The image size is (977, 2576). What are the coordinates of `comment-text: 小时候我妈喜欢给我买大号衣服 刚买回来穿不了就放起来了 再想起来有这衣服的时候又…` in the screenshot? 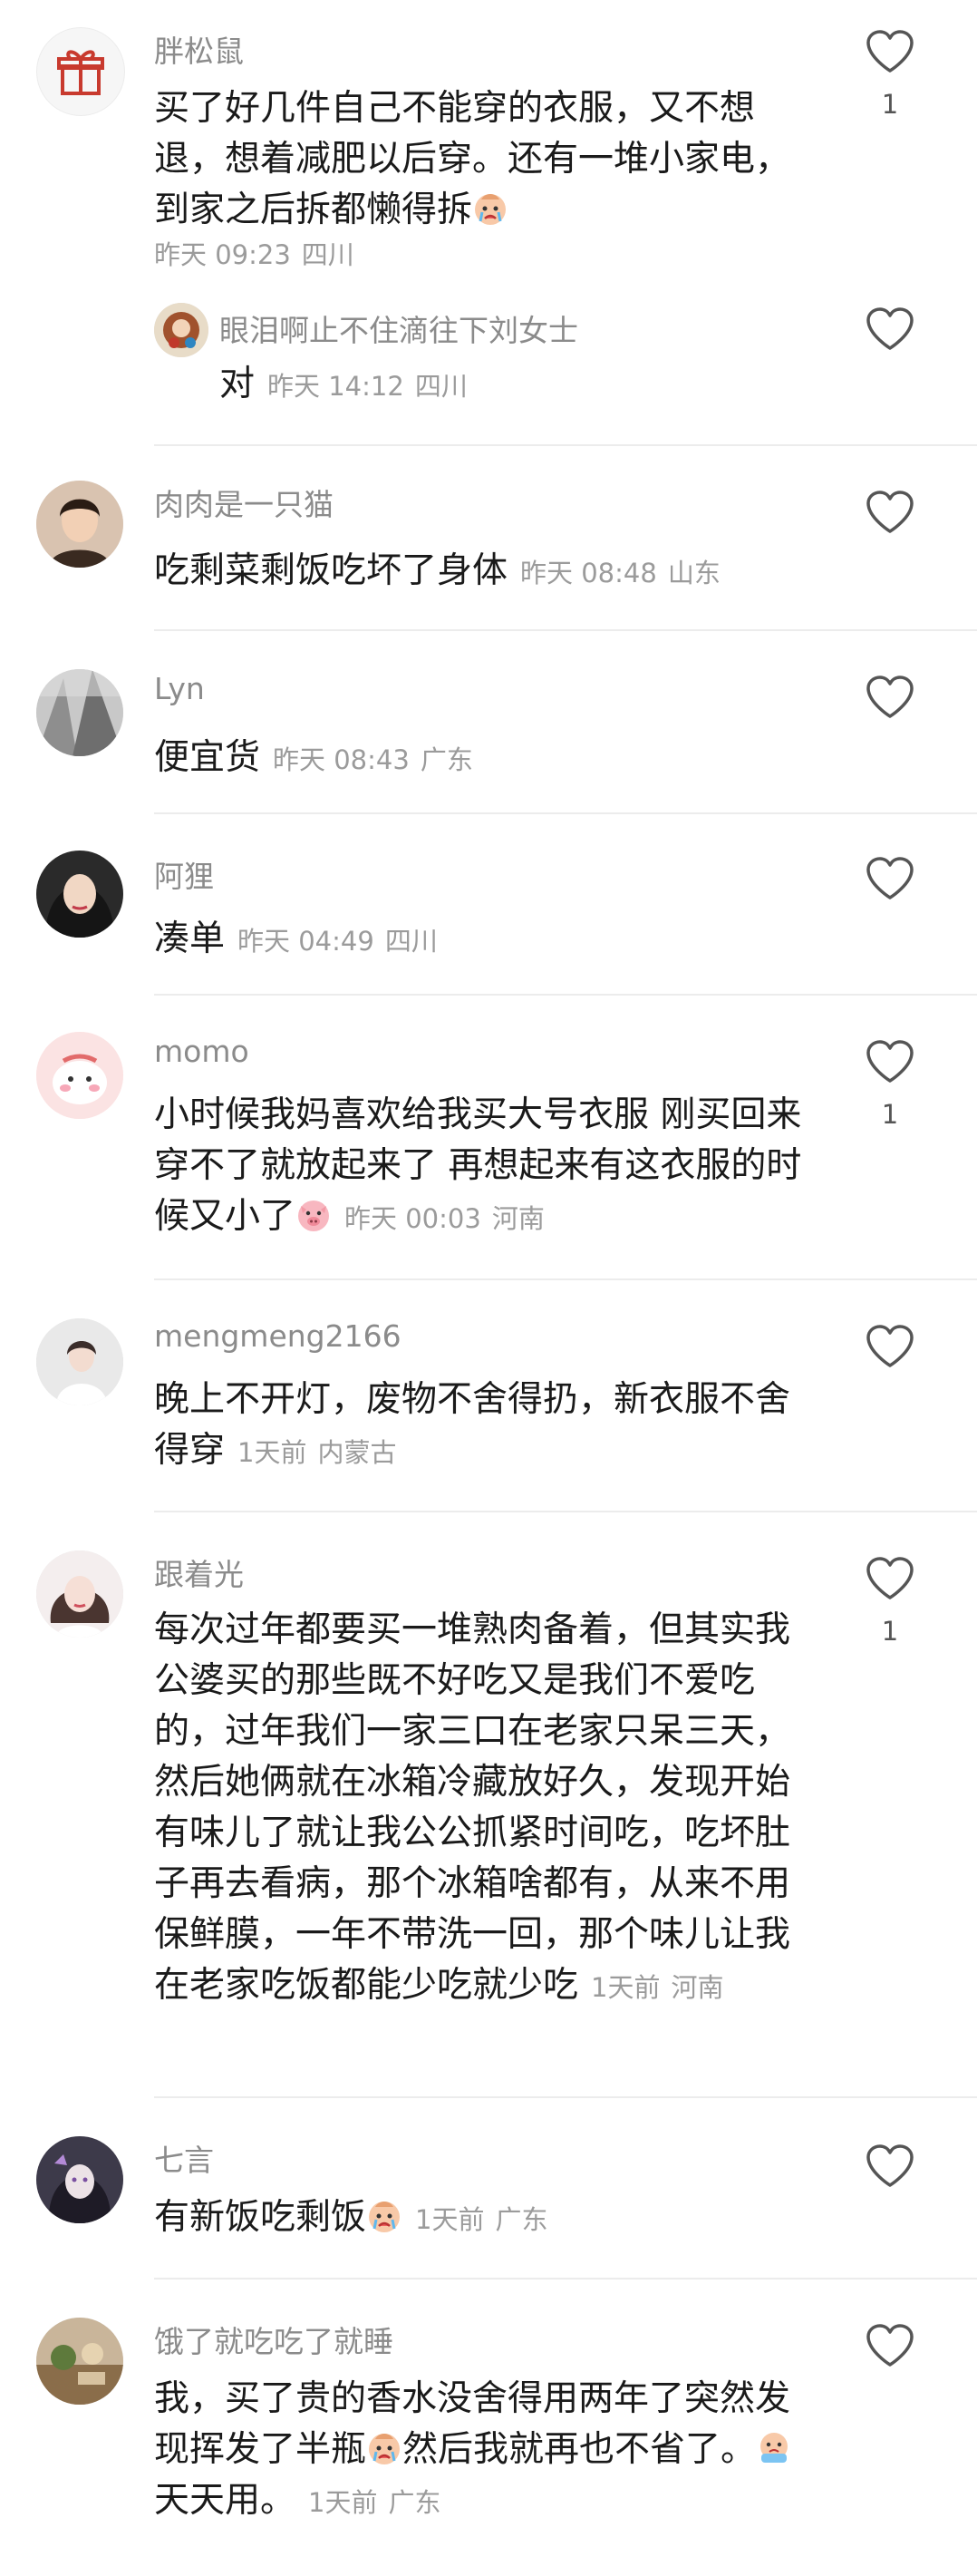 It's located at (485, 1167).